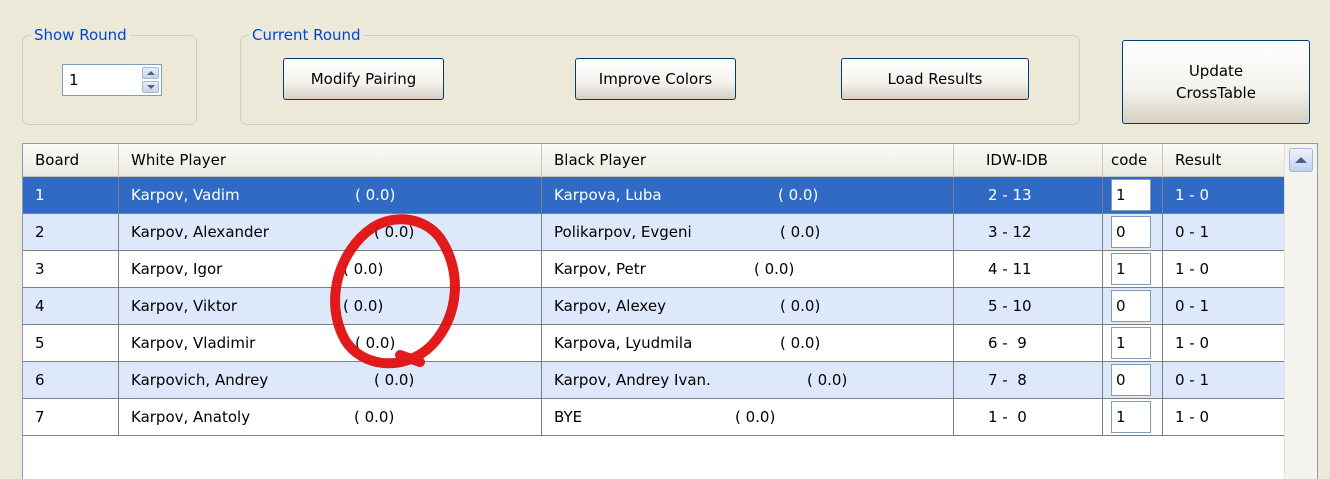  What do you see at coordinates (191, 417) in the screenshot?
I see `white-player-name: Karpov, Anatoly` at bounding box center [191, 417].